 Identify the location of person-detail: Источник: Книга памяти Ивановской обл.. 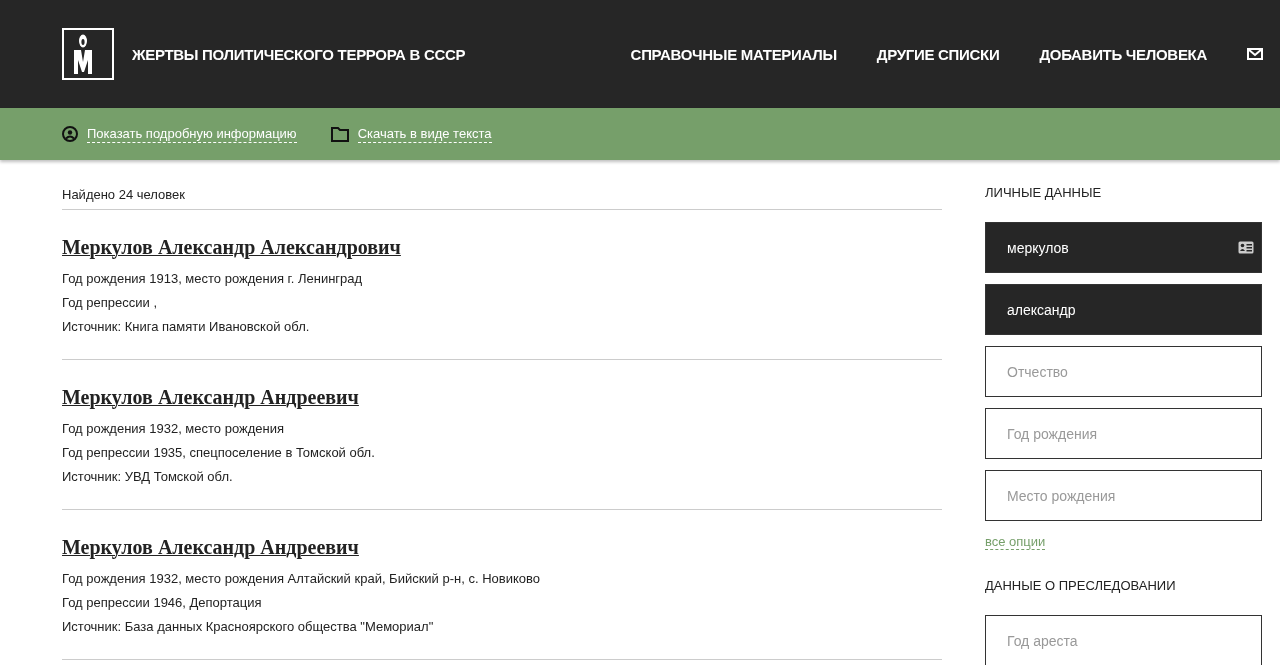
(186, 327).